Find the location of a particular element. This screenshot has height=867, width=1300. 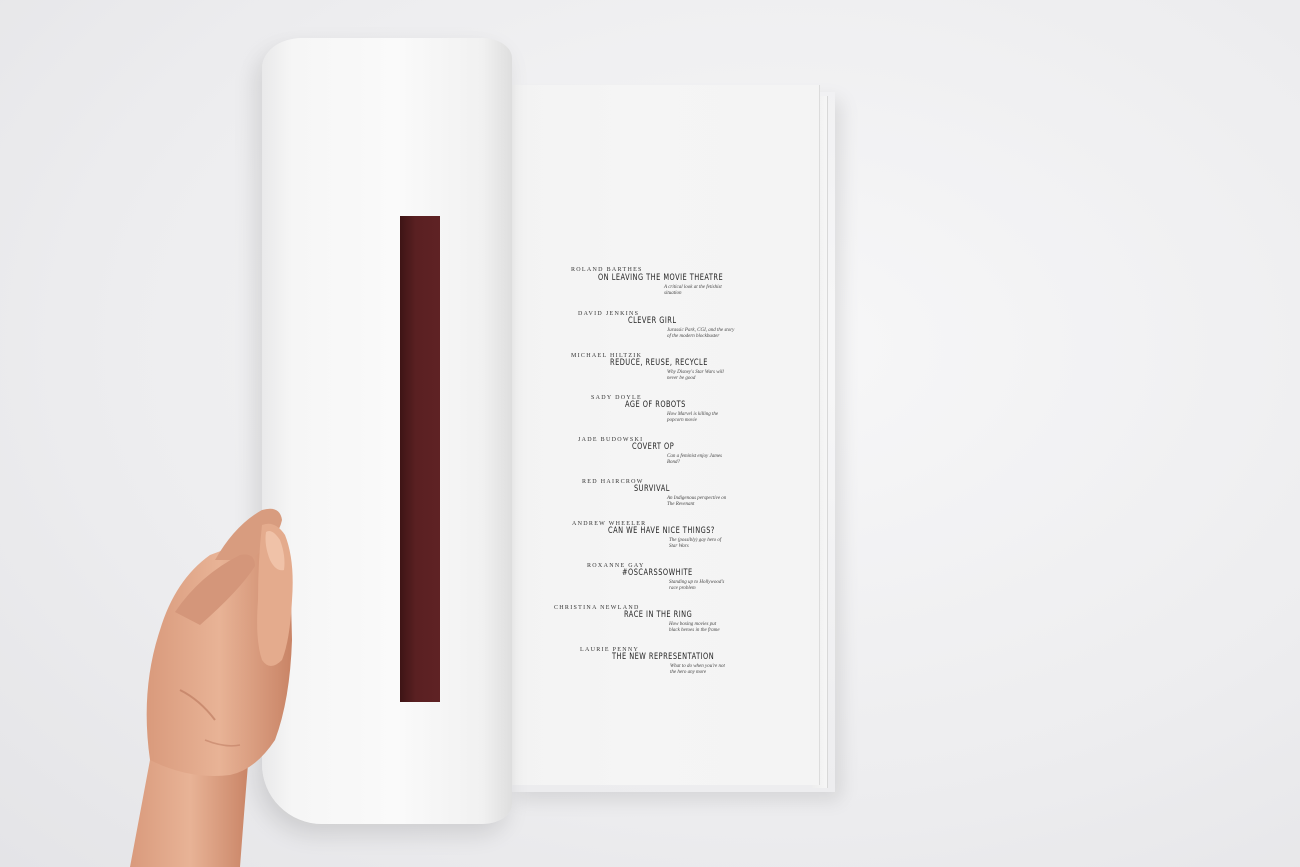

toc-title: #OscarsSoWhite is located at coordinates (657, 573).